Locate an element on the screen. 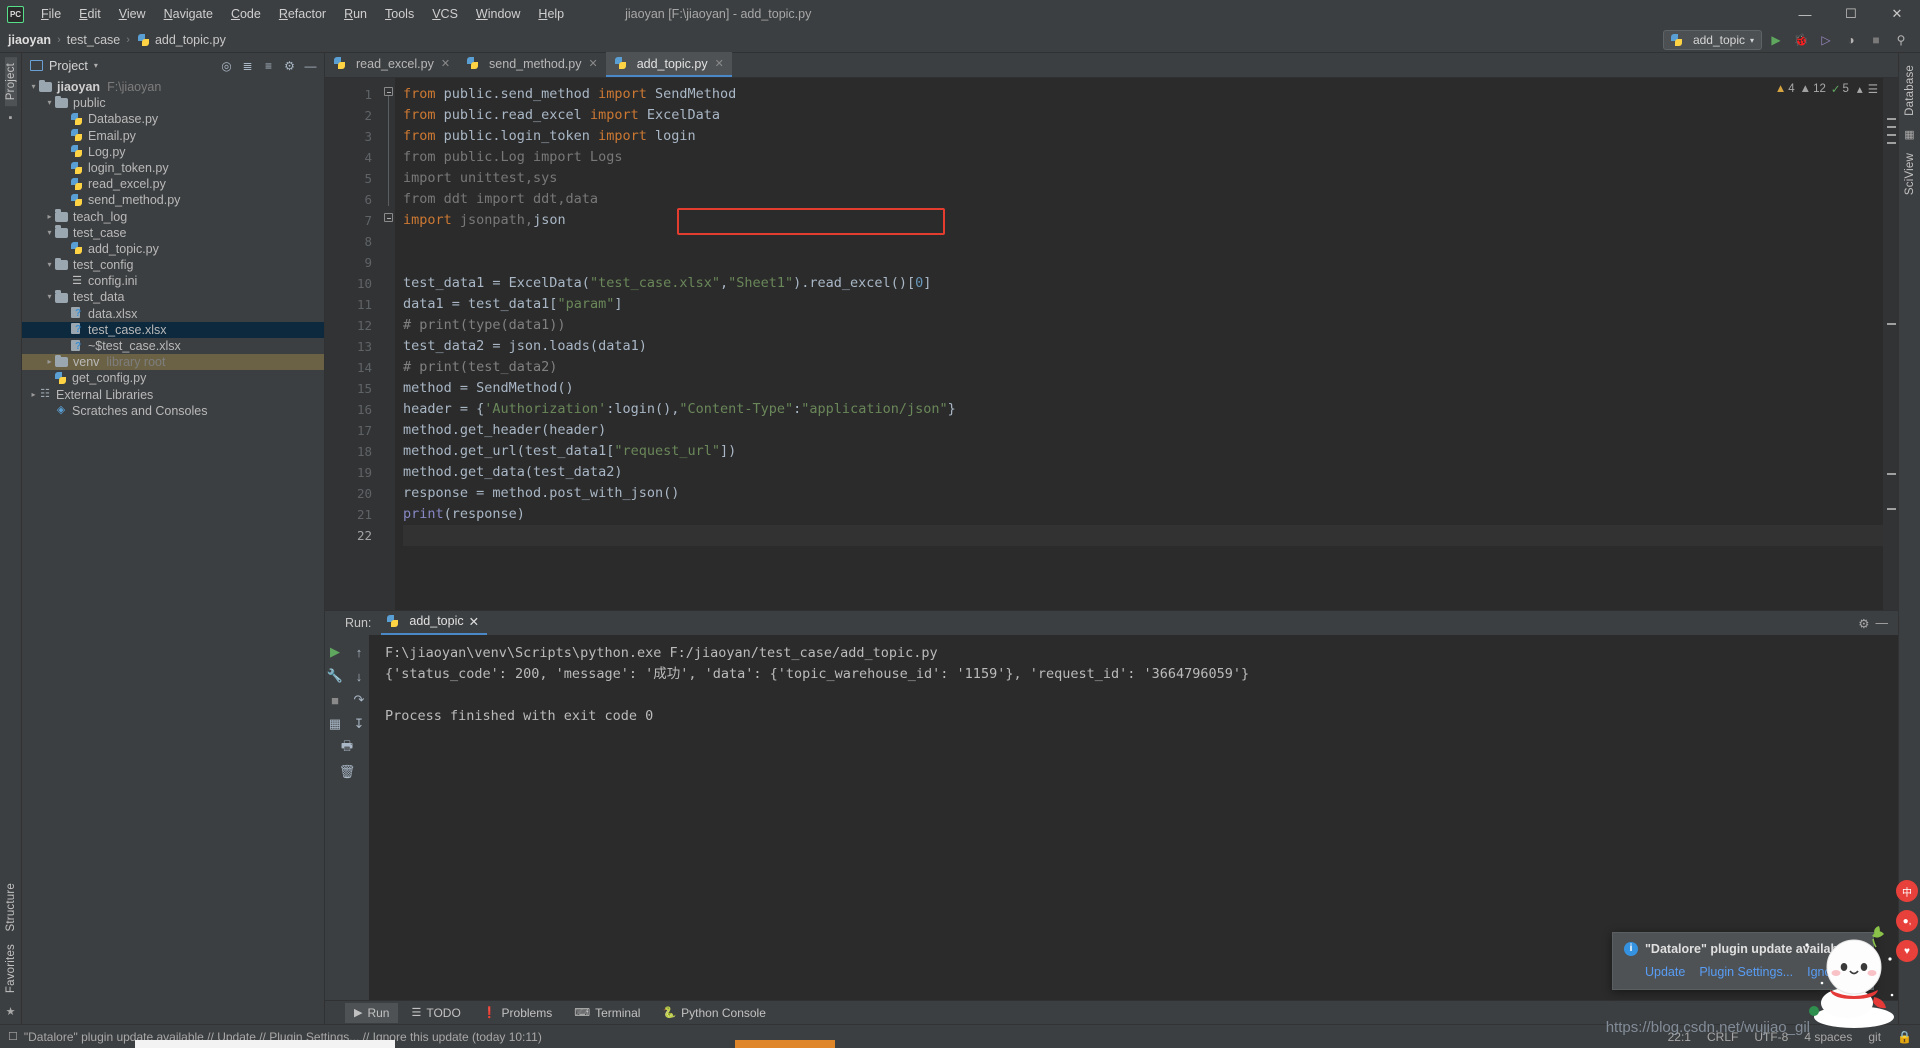  tree-item-test-config: test_config is located at coordinates (173, 265).